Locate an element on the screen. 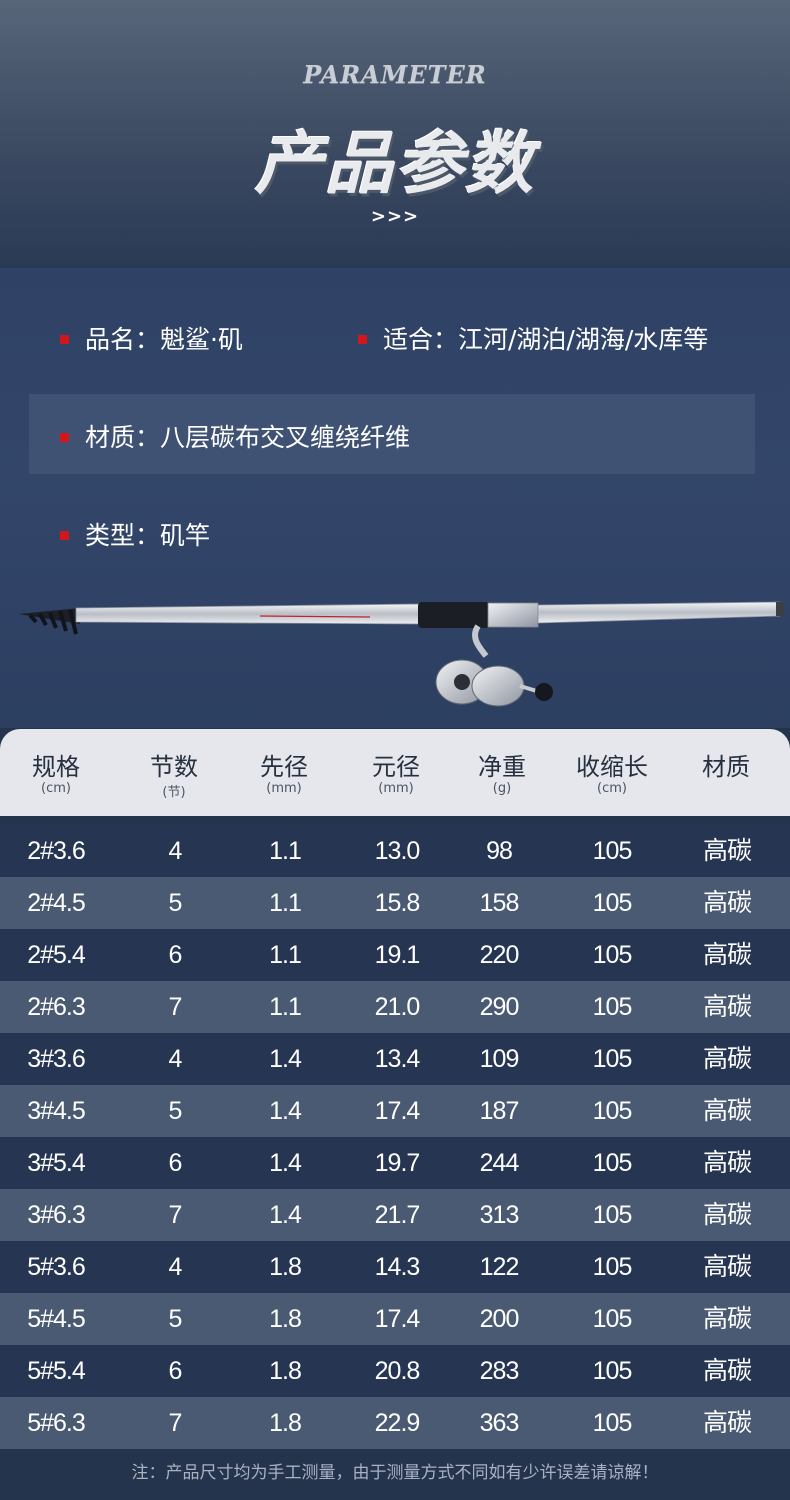 The height and width of the screenshot is (1500, 790). table-cell: 15.8 is located at coordinates (397, 903).